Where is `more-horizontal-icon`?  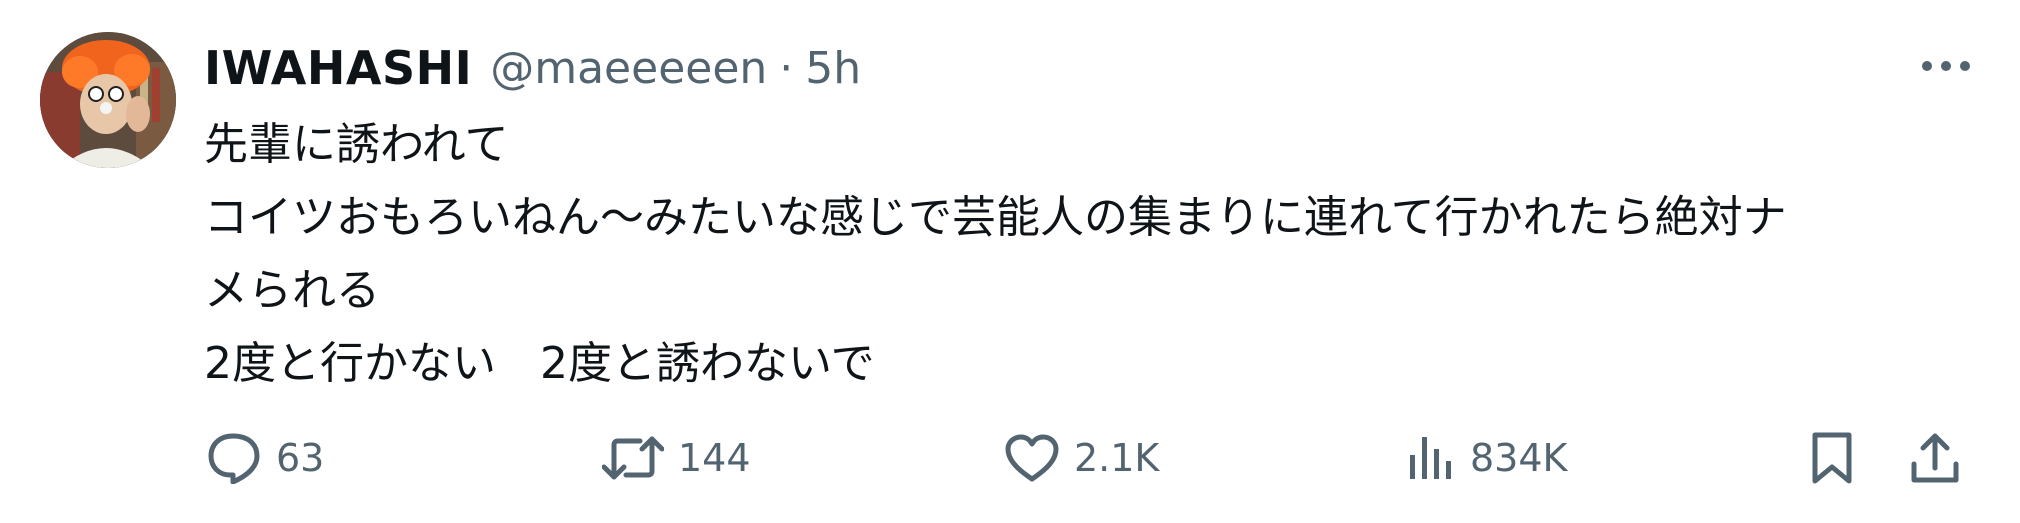
more-horizontal-icon is located at coordinates (1946, 66).